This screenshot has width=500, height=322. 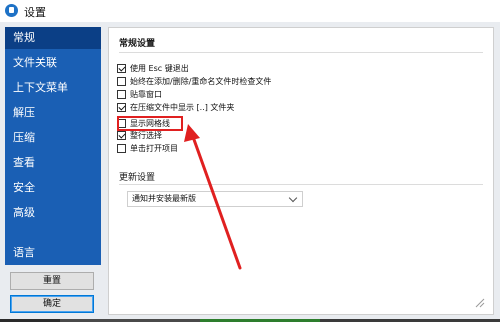 What do you see at coordinates (52, 304) in the screenshot?
I see `ok-button: 确定` at bounding box center [52, 304].